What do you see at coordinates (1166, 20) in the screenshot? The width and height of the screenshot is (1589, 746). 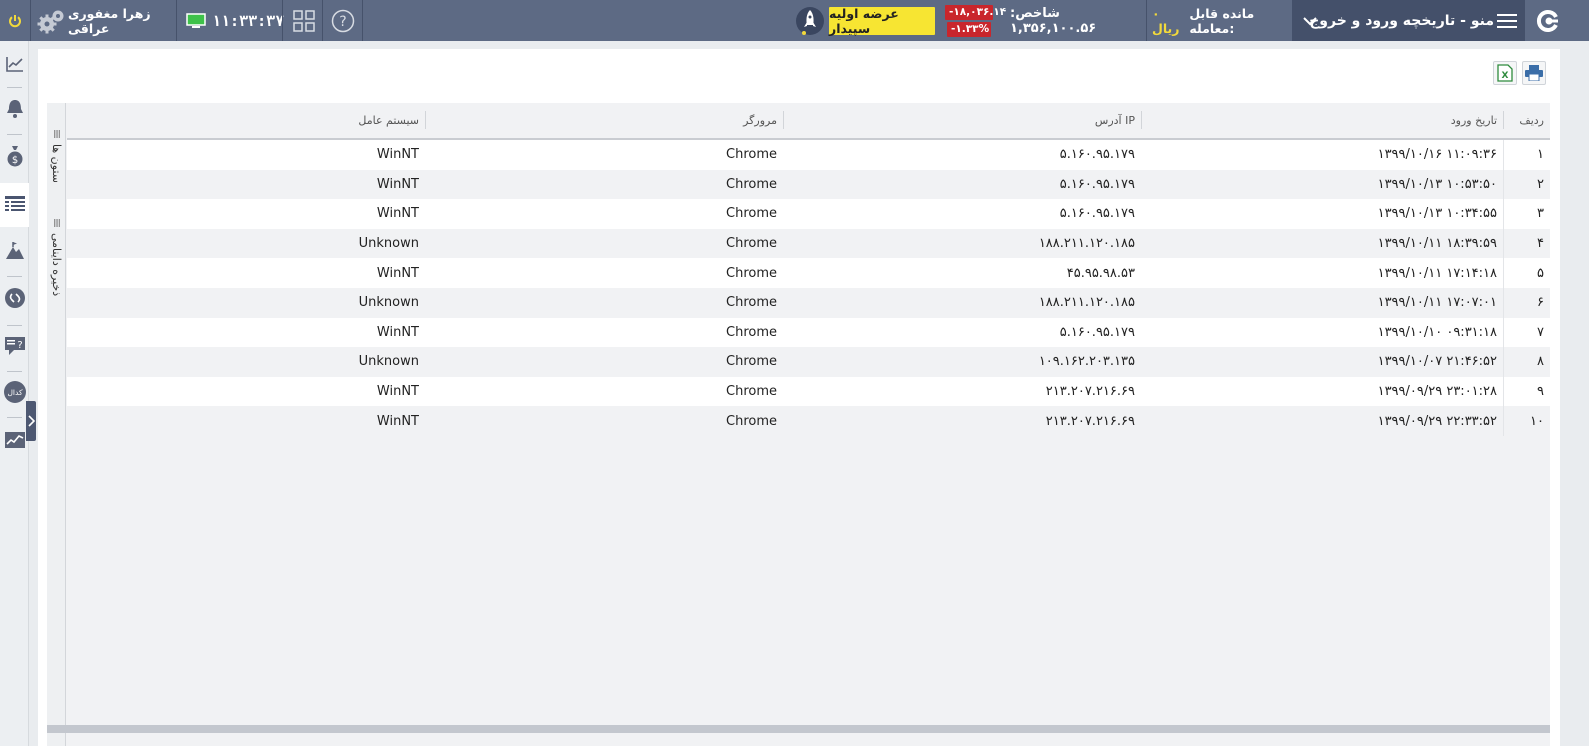 I see `balance-value: ۰ ریال` at bounding box center [1166, 20].